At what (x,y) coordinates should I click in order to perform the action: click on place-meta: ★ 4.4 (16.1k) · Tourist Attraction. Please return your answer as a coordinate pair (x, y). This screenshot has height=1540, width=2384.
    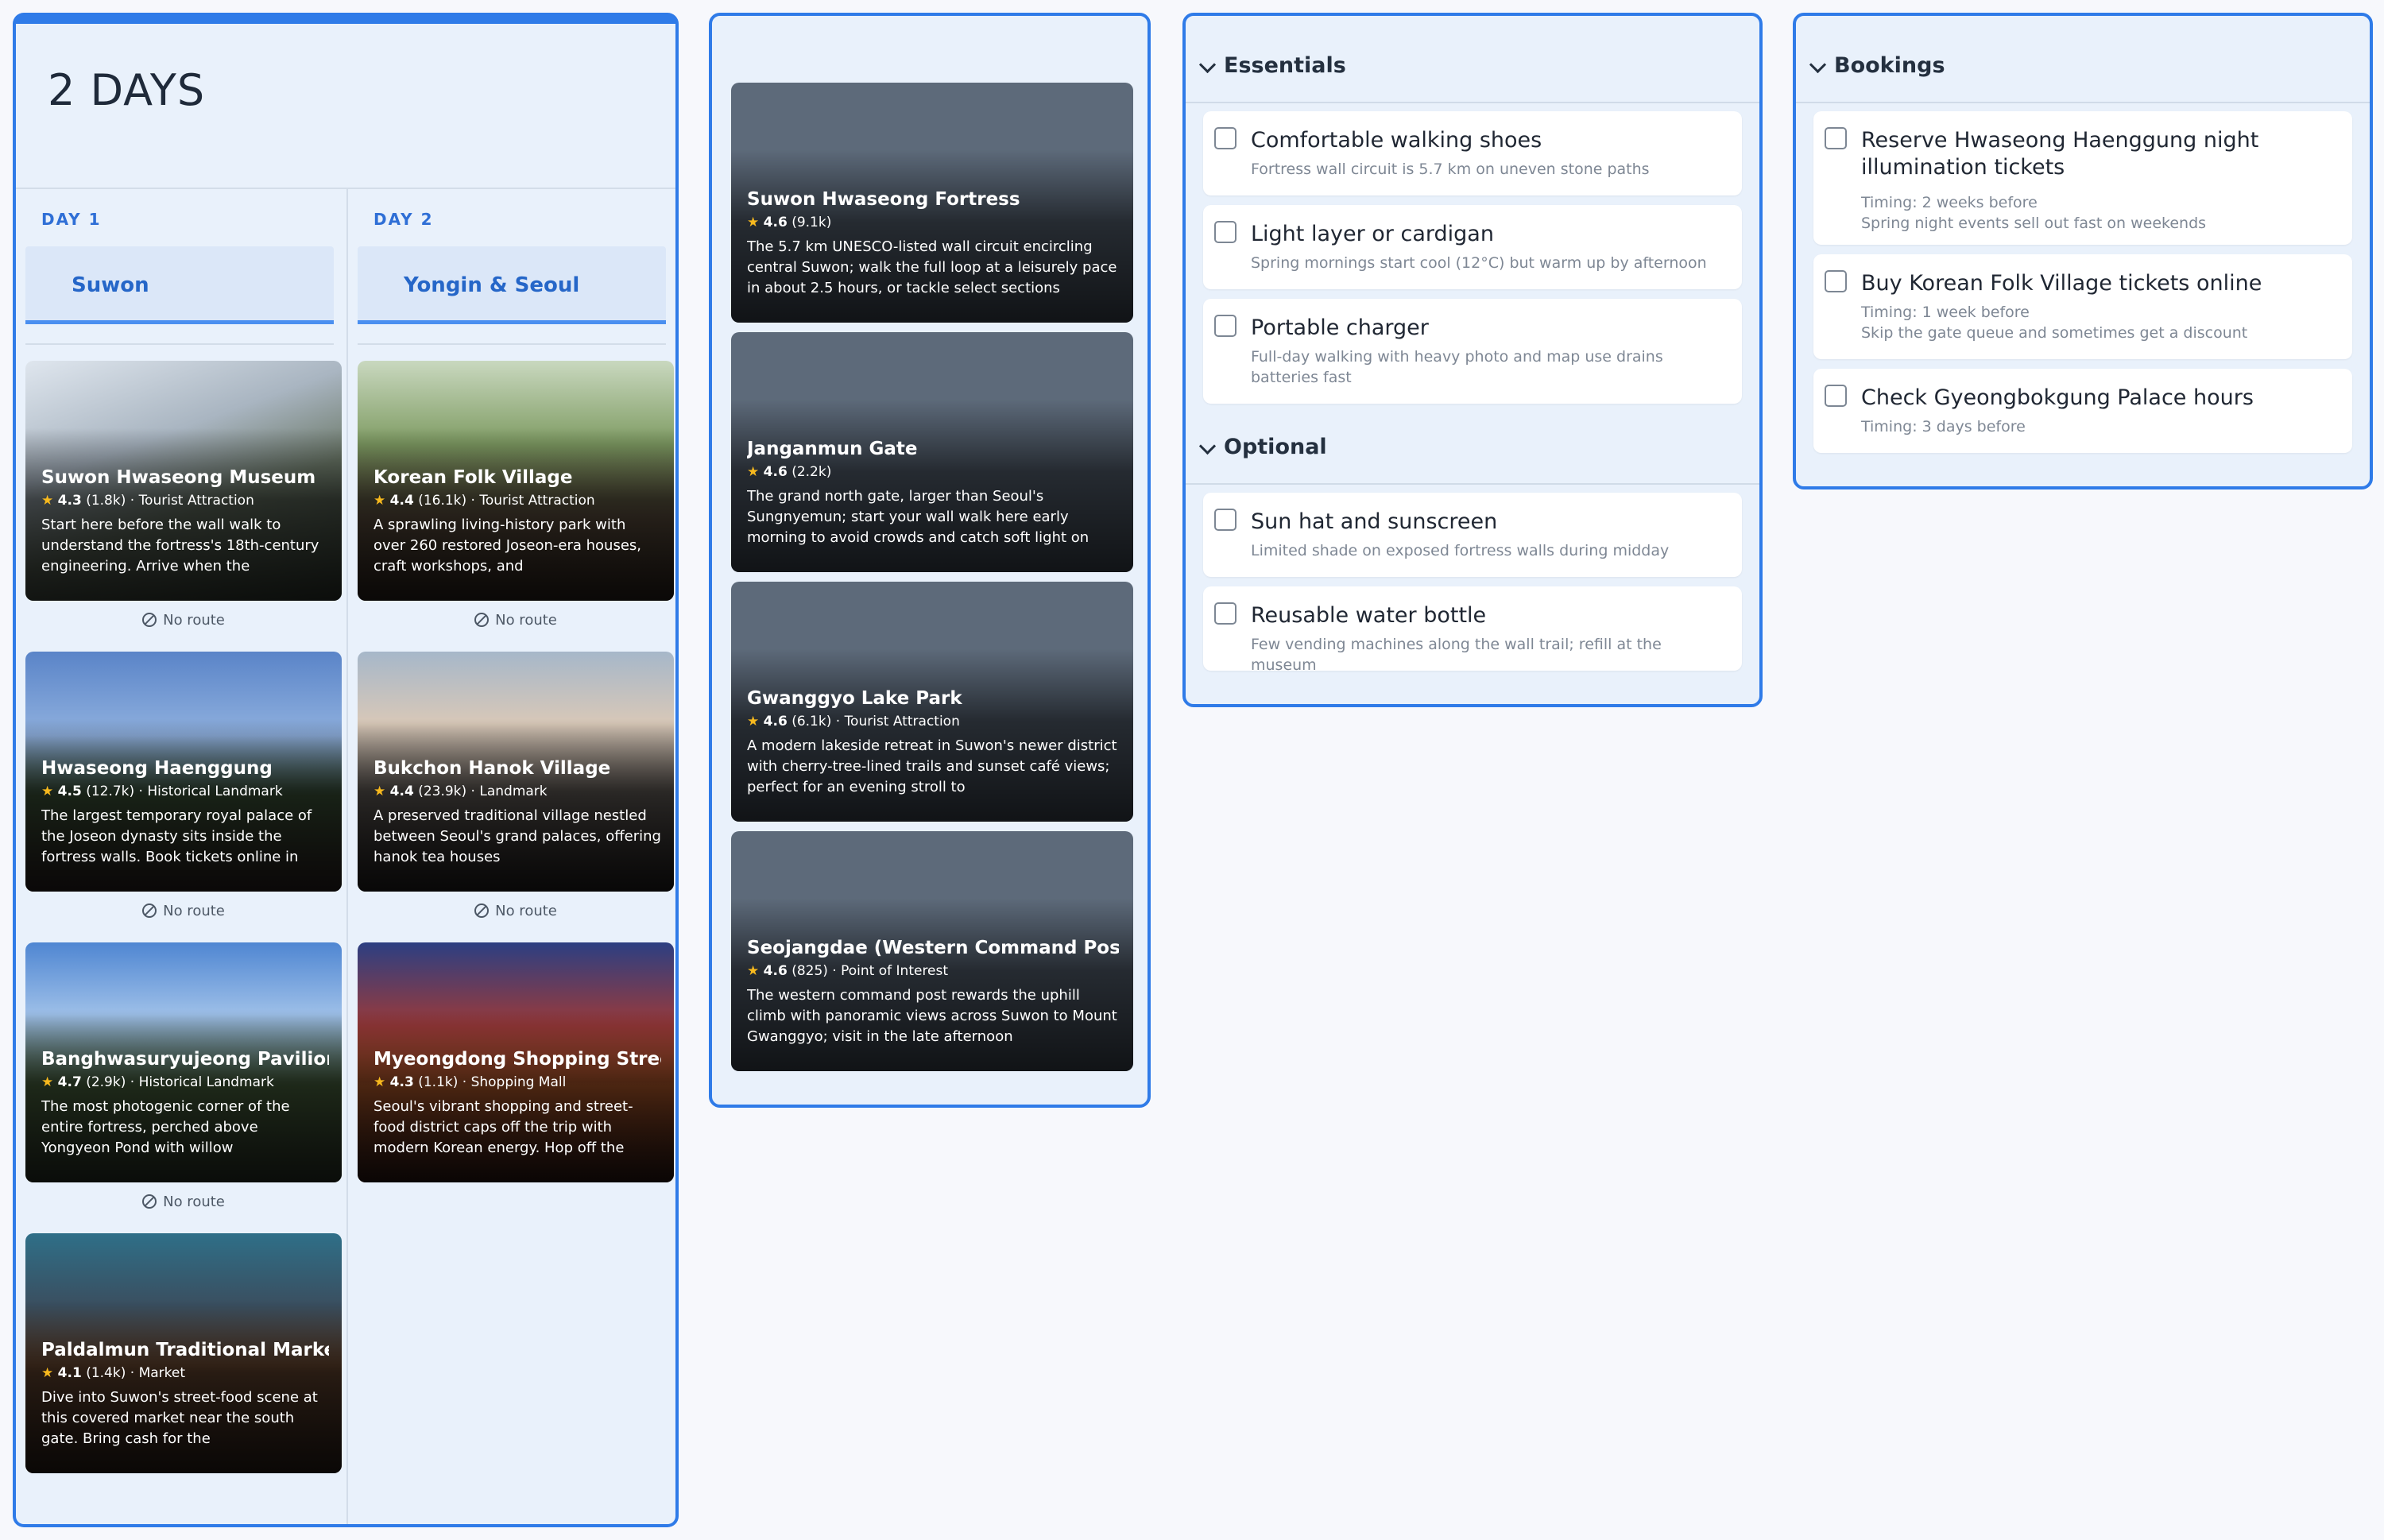
    Looking at the image, I should click on (484, 501).